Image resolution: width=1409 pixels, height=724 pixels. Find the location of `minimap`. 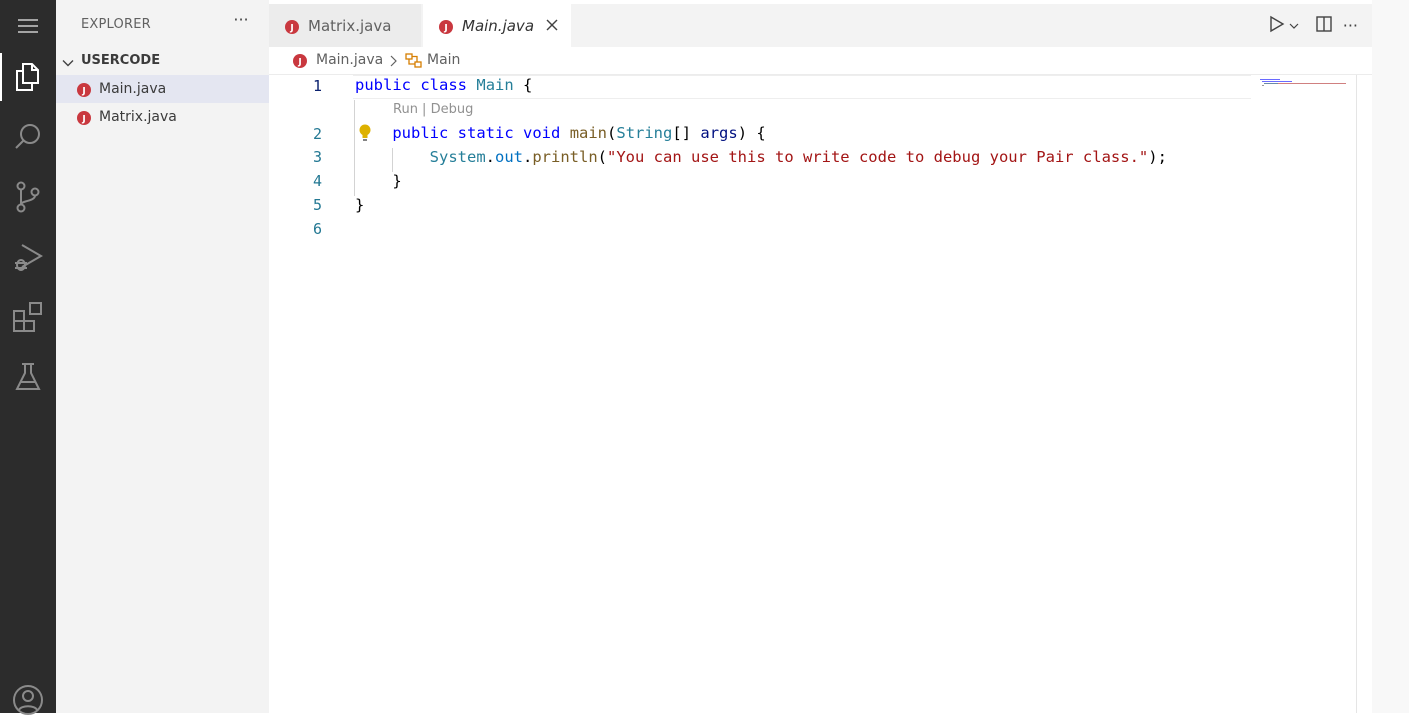

minimap is located at coordinates (1305, 81).